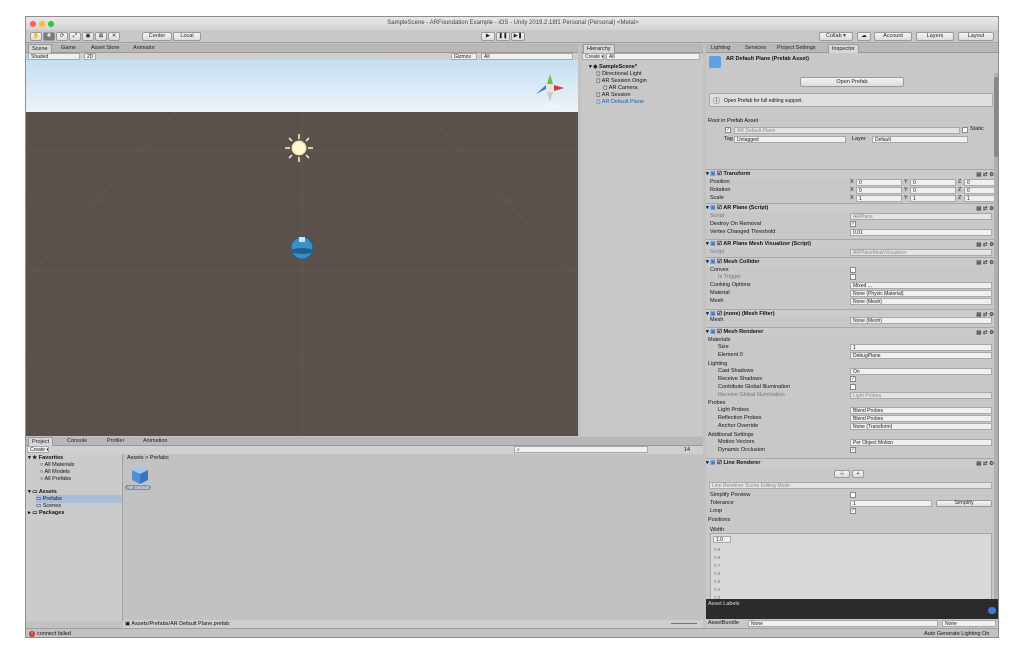 The image size is (1024, 670). Describe the element at coordinates (790, 139) in the screenshot. I see `tag-dropdown: Untagged` at that location.